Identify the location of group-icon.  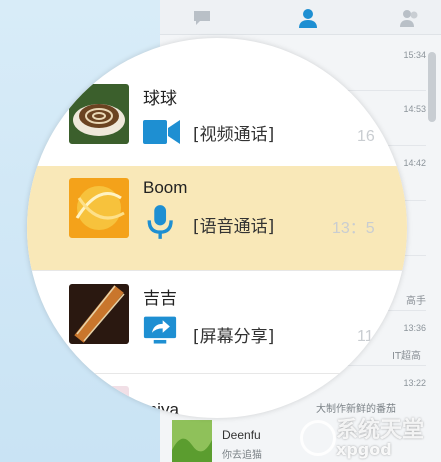
(409, 18).